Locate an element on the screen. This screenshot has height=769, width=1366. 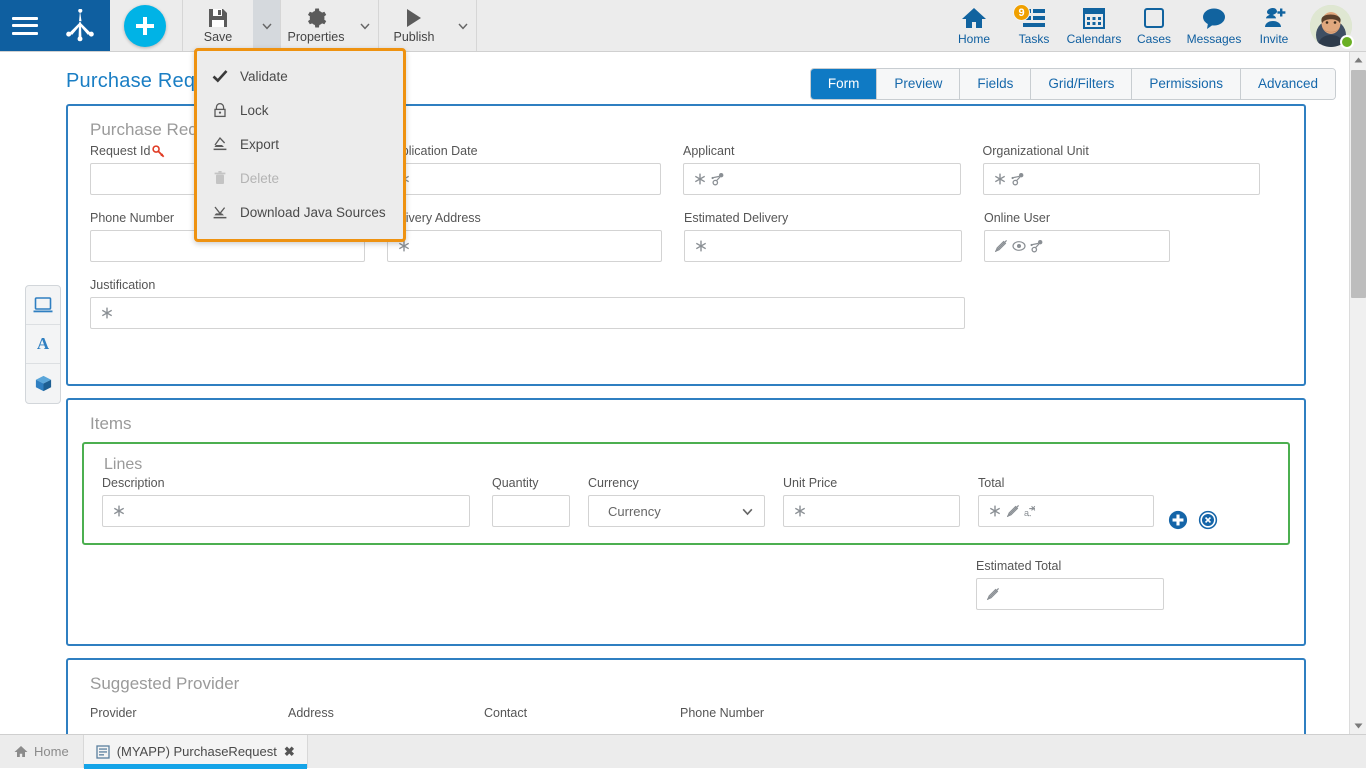
global-nav: Home 9 Tasks is located at coordinates (1155, 25).